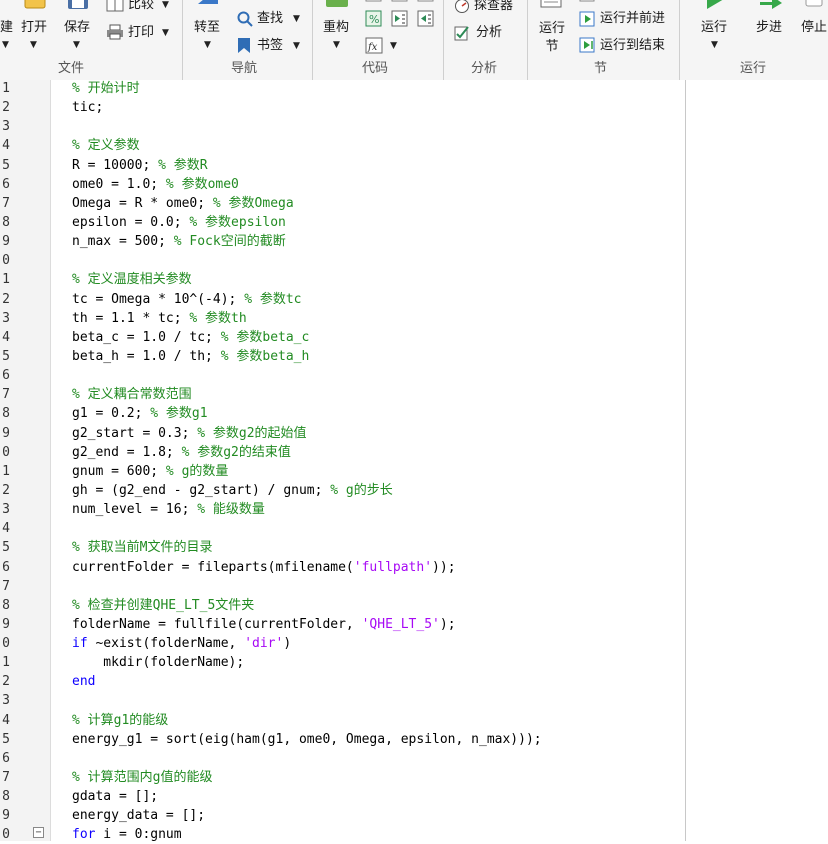  What do you see at coordinates (425, 18) in the screenshot?
I see `outdent-icon` at bounding box center [425, 18].